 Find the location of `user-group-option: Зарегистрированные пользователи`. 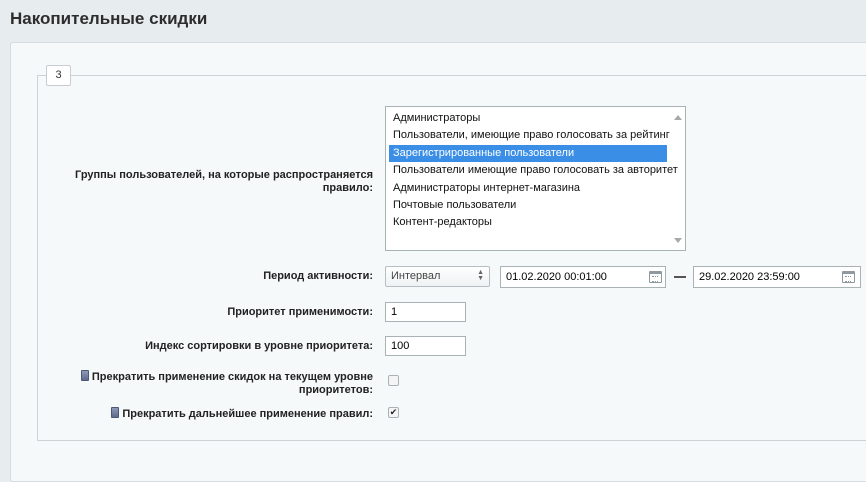

user-group-option: Зарегистрированные пользователи is located at coordinates (528, 153).